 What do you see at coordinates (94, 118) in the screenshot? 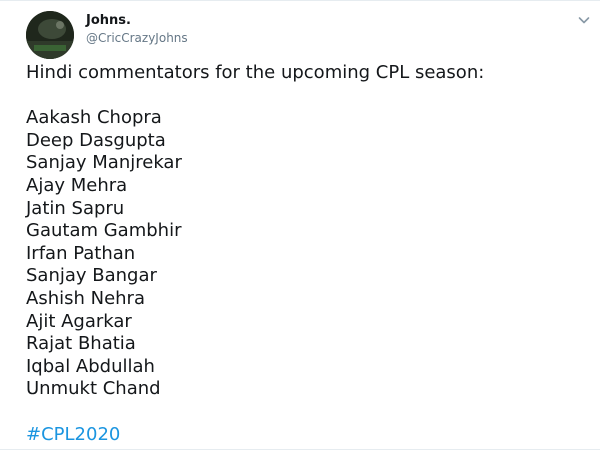
I see `commentator-name: Aakash Chopra` at bounding box center [94, 118].